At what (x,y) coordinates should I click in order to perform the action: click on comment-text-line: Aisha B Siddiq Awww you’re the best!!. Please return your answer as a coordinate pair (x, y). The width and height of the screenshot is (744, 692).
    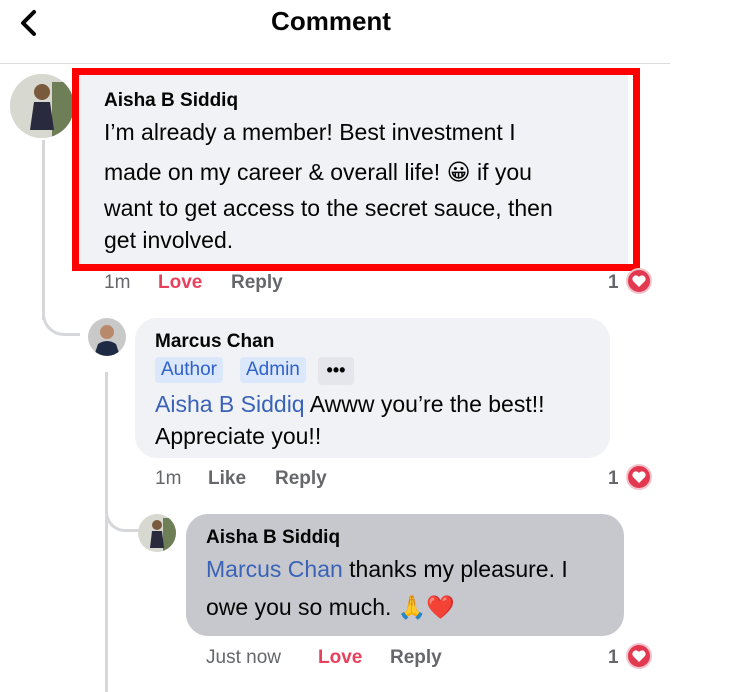
    Looking at the image, I should click on (350, 404).